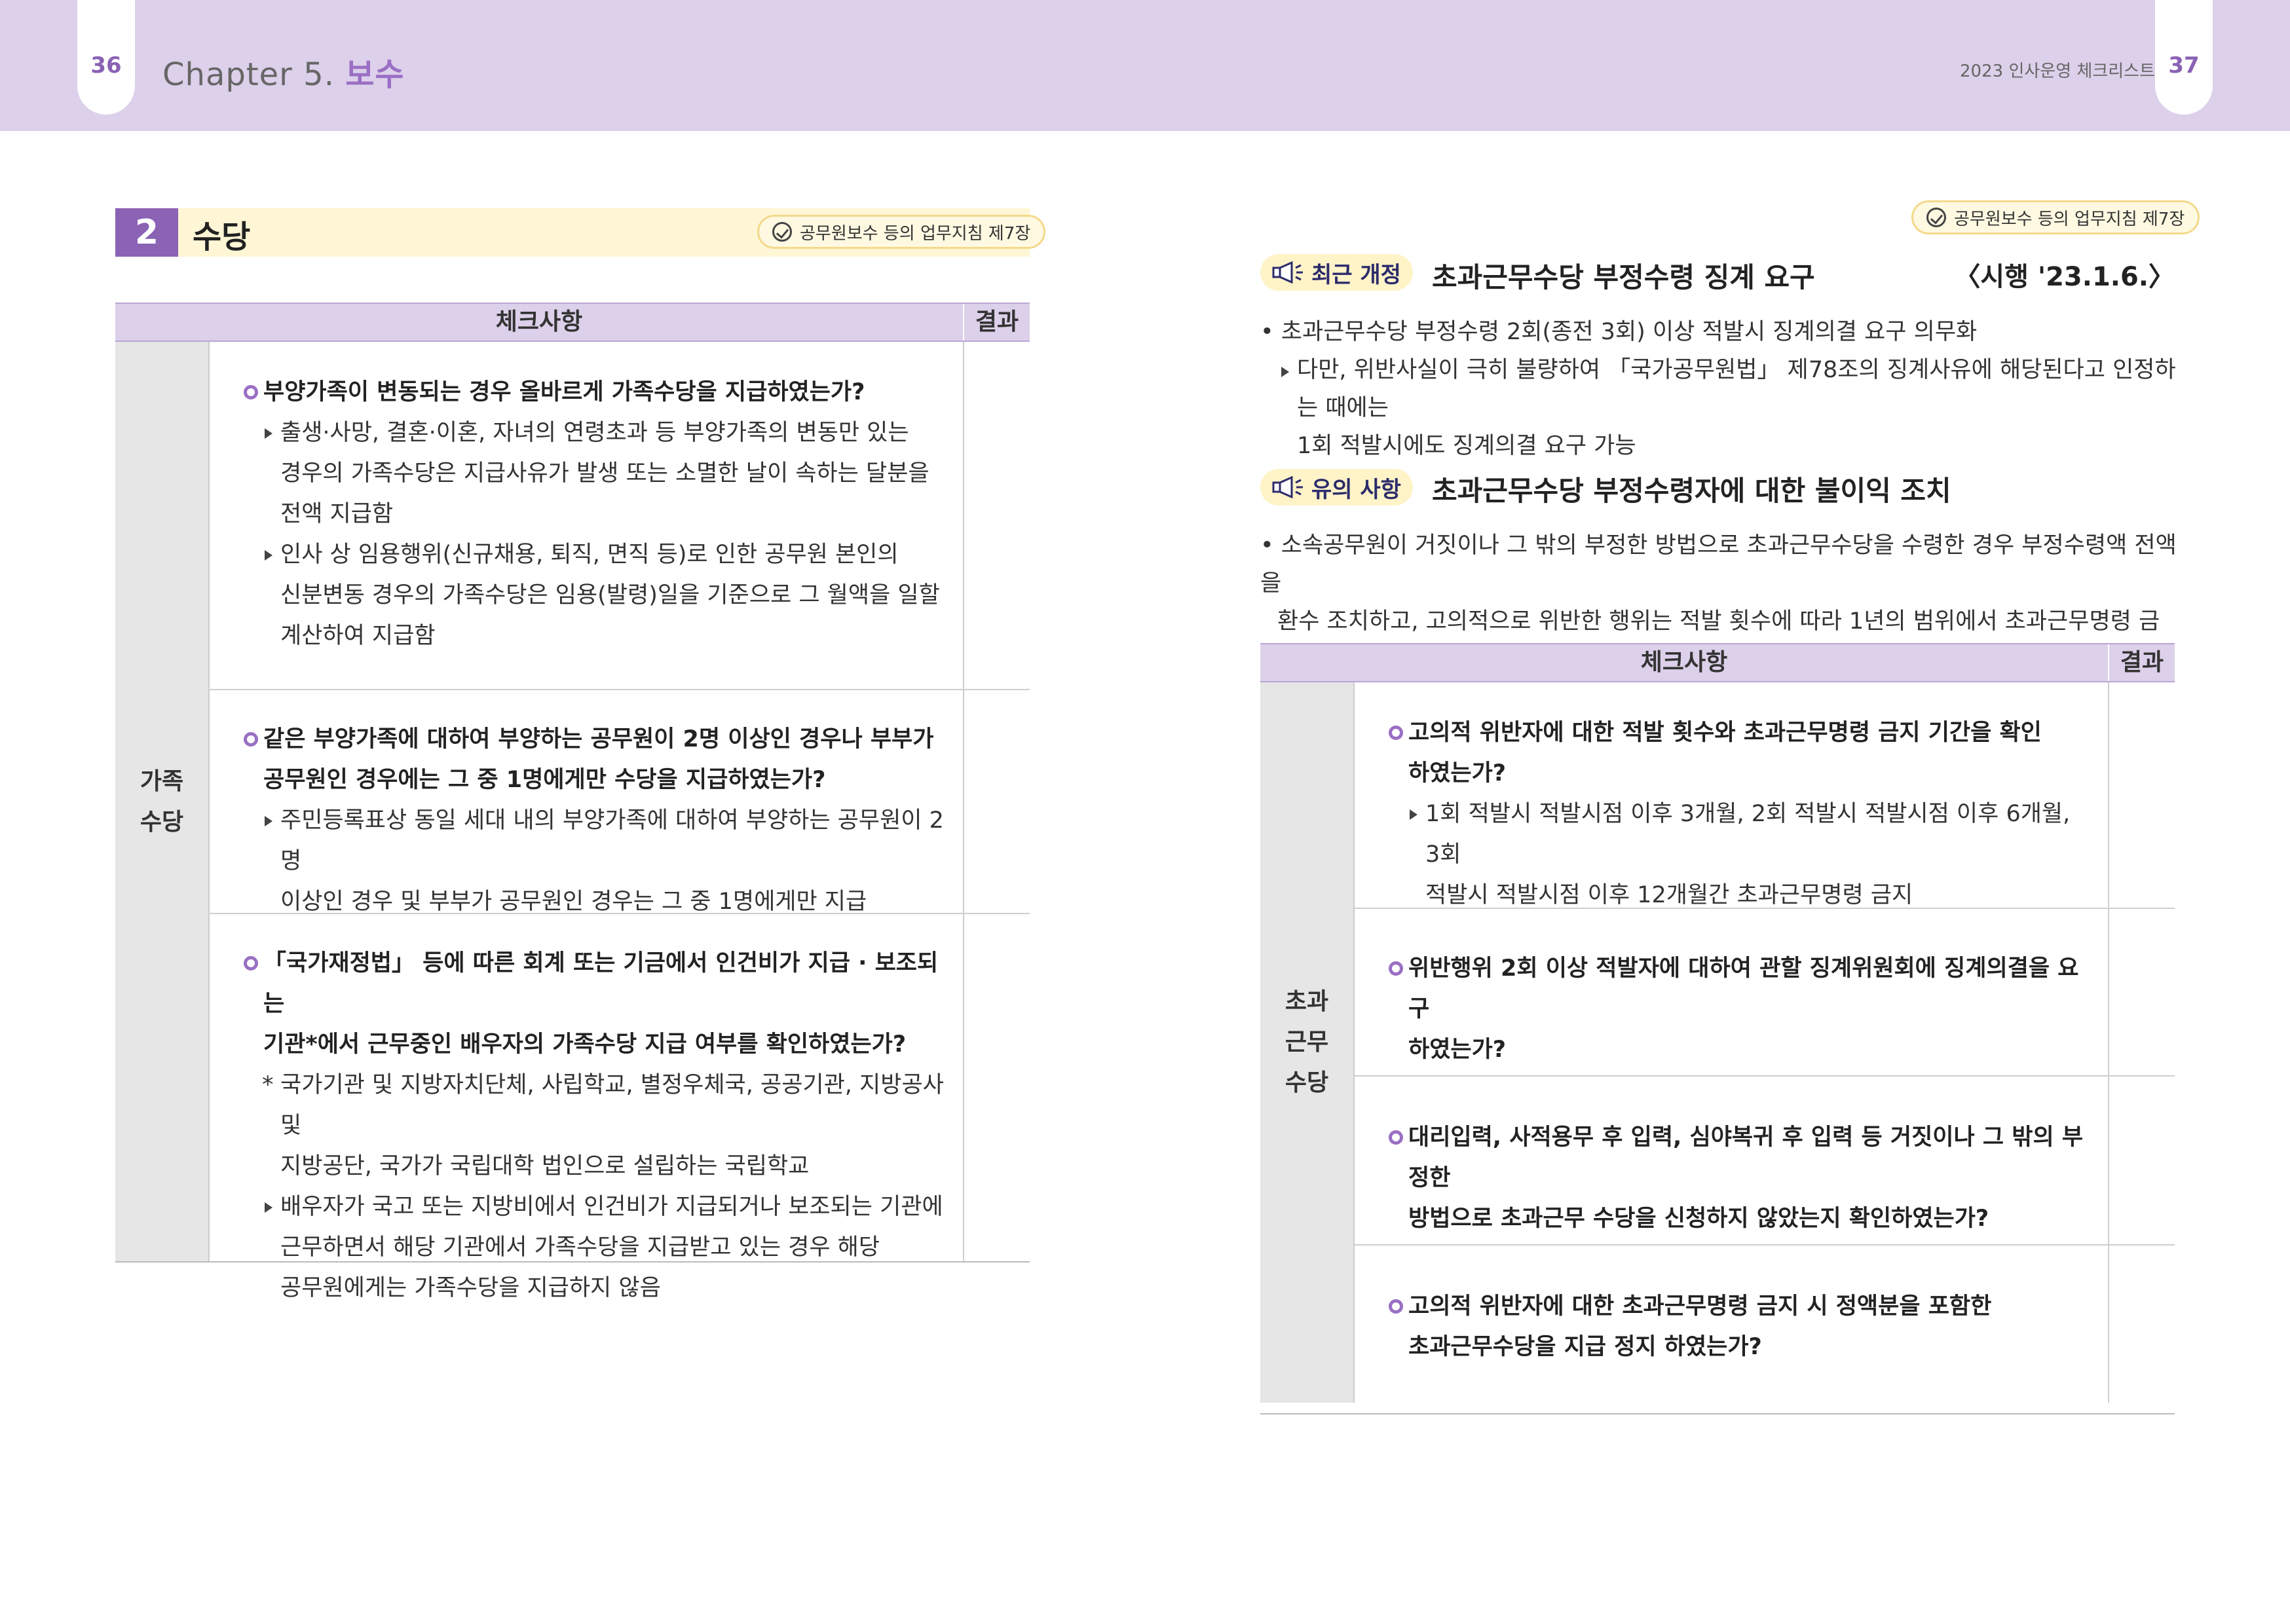  Describe the element at coordinates (1669, 895) in the screenshot. I see `detail-line: 적발시 적발시점 이후 12개월간 초과근무명령 금지` at that location.